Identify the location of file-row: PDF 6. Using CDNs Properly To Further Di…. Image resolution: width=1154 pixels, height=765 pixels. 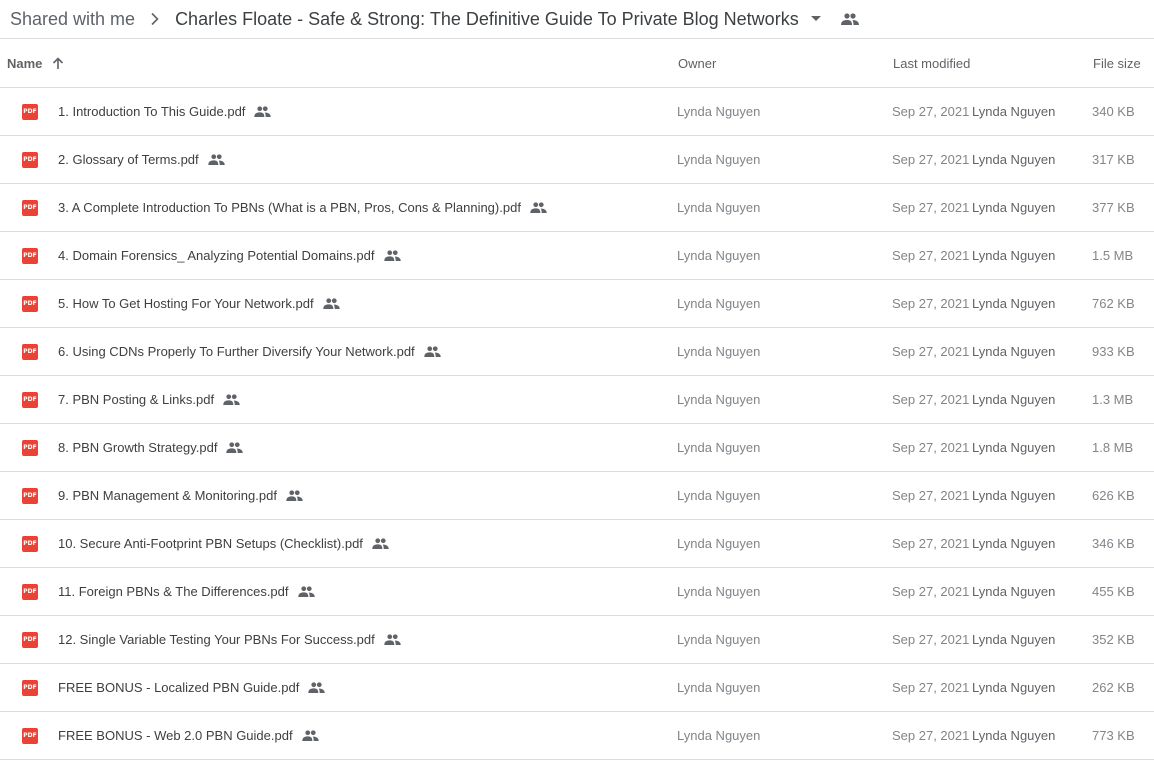
(577, 352).